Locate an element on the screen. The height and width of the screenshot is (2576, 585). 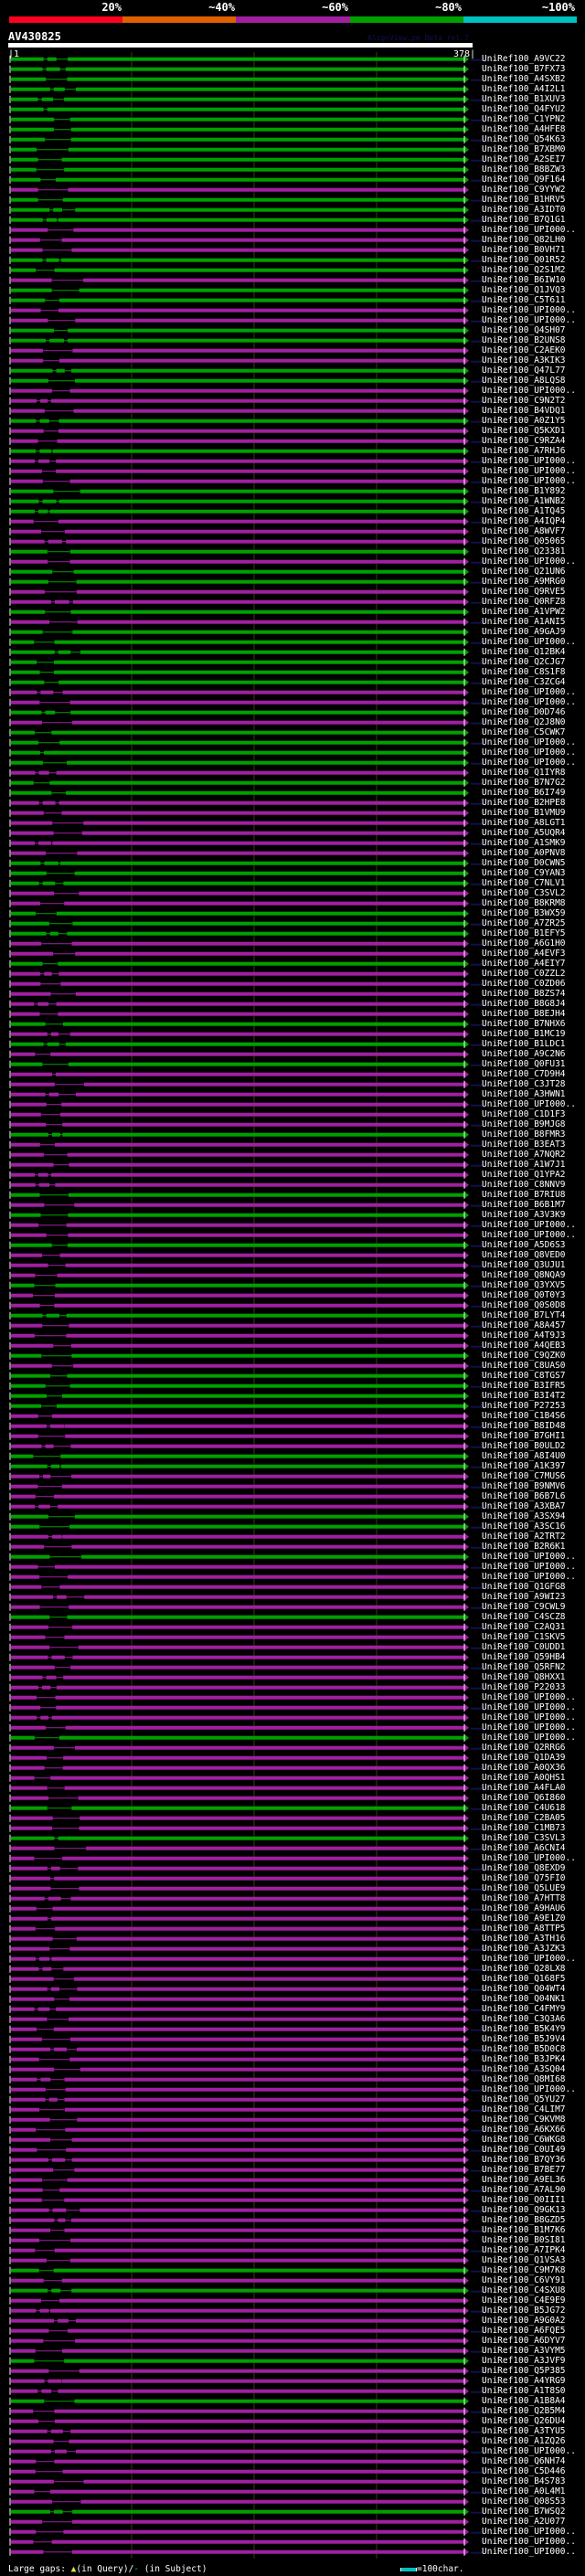
hit-label: UniRef100_B8FMR3 is located at coordinates (524, 1134).